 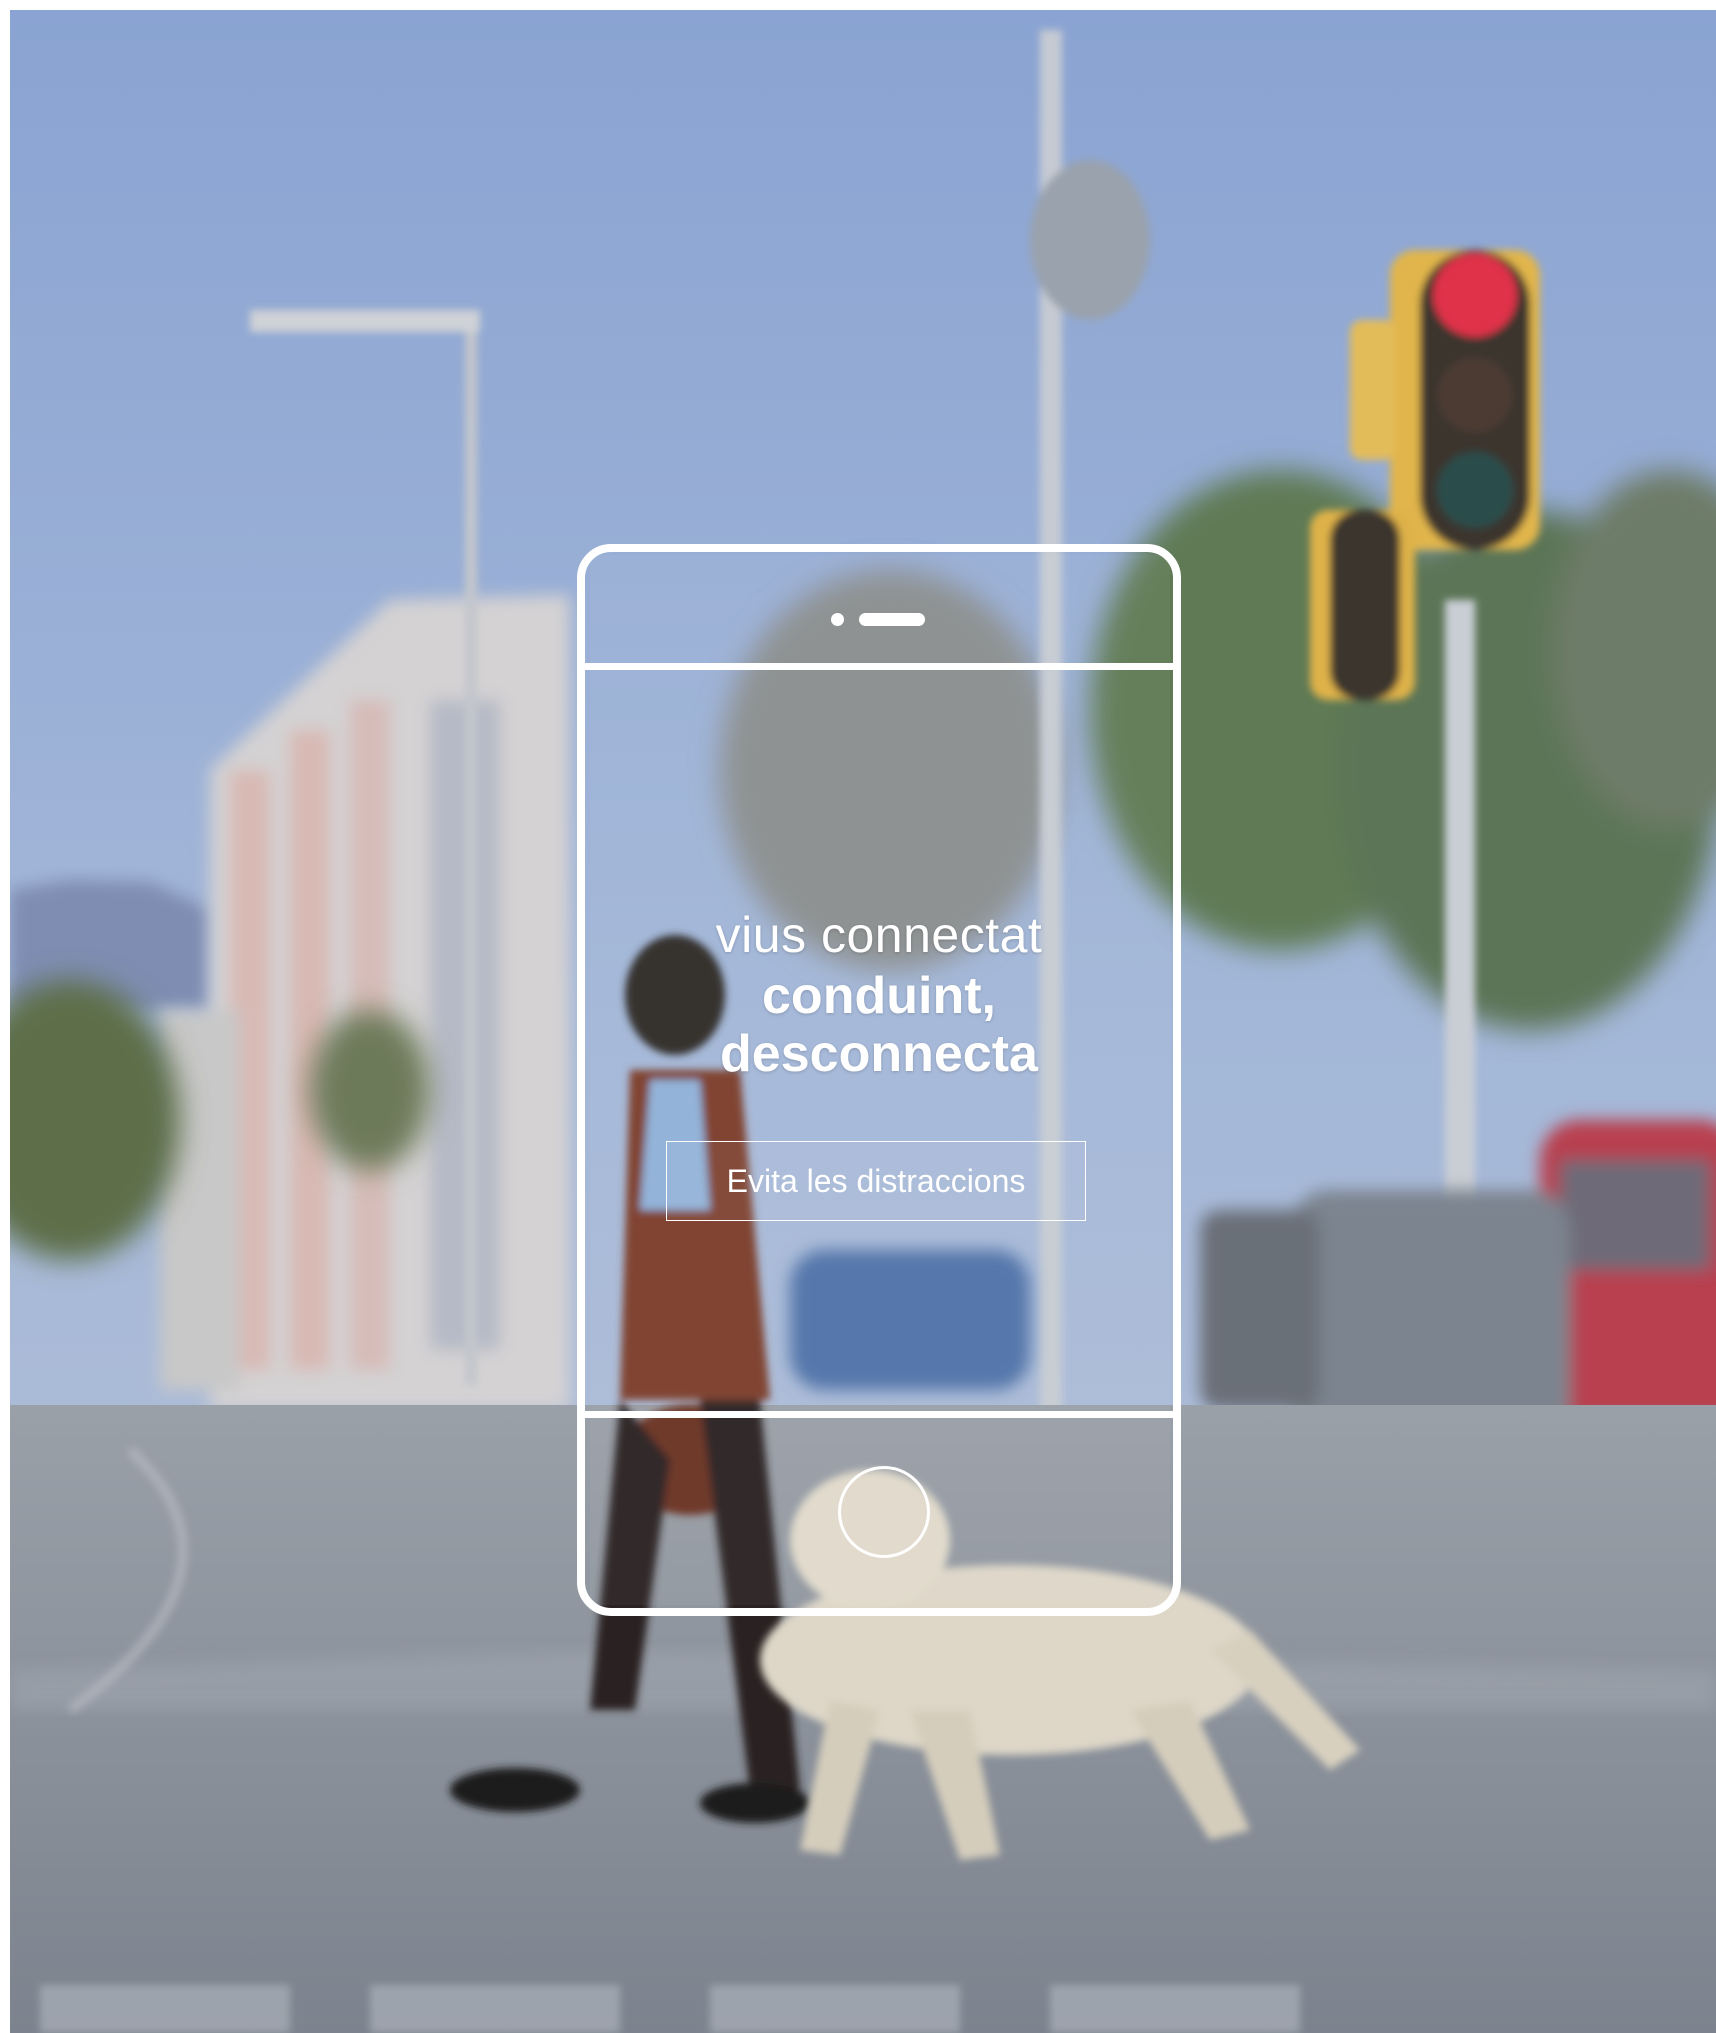 What do you see at coordinates (837, 619) in the screenshot?
I see `camera-dot-icon` at bounding box center [837, 619].